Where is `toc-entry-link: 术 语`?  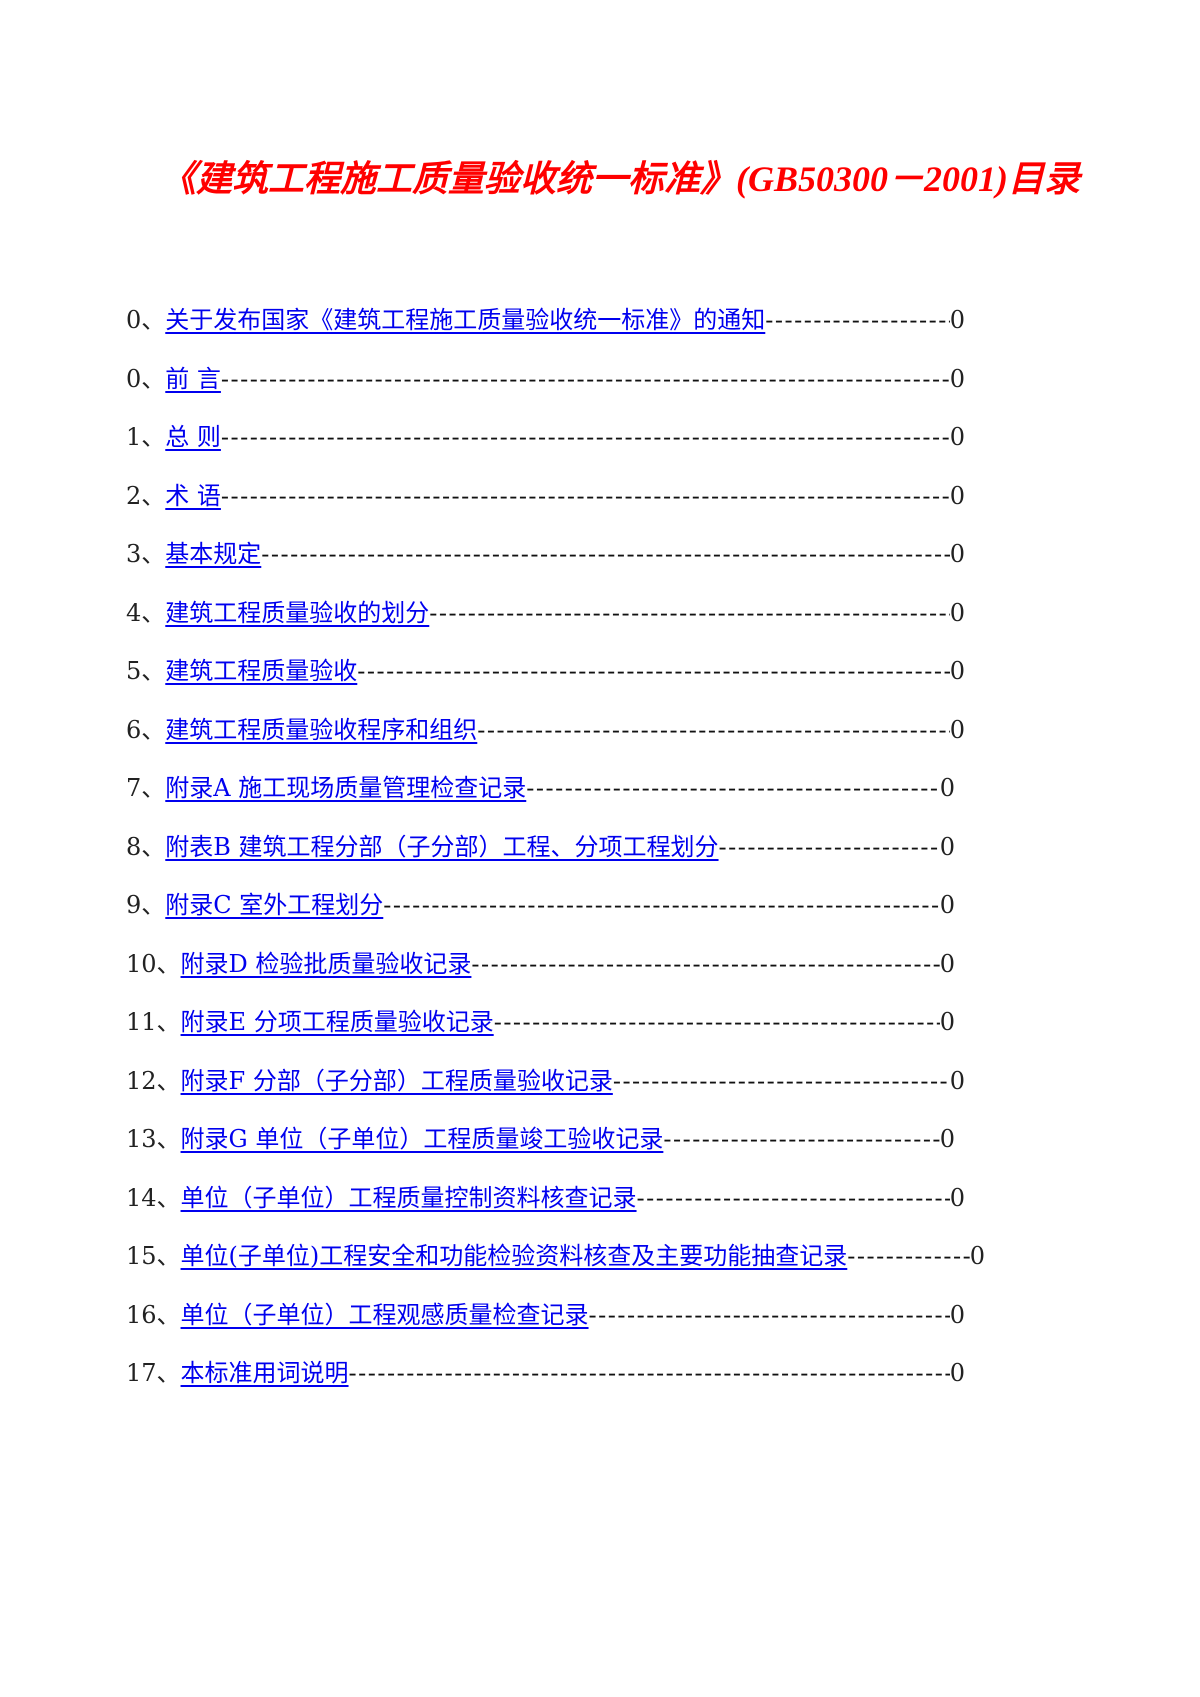
toc-entry-link: 术 语 is located at coordinates (193, 493).